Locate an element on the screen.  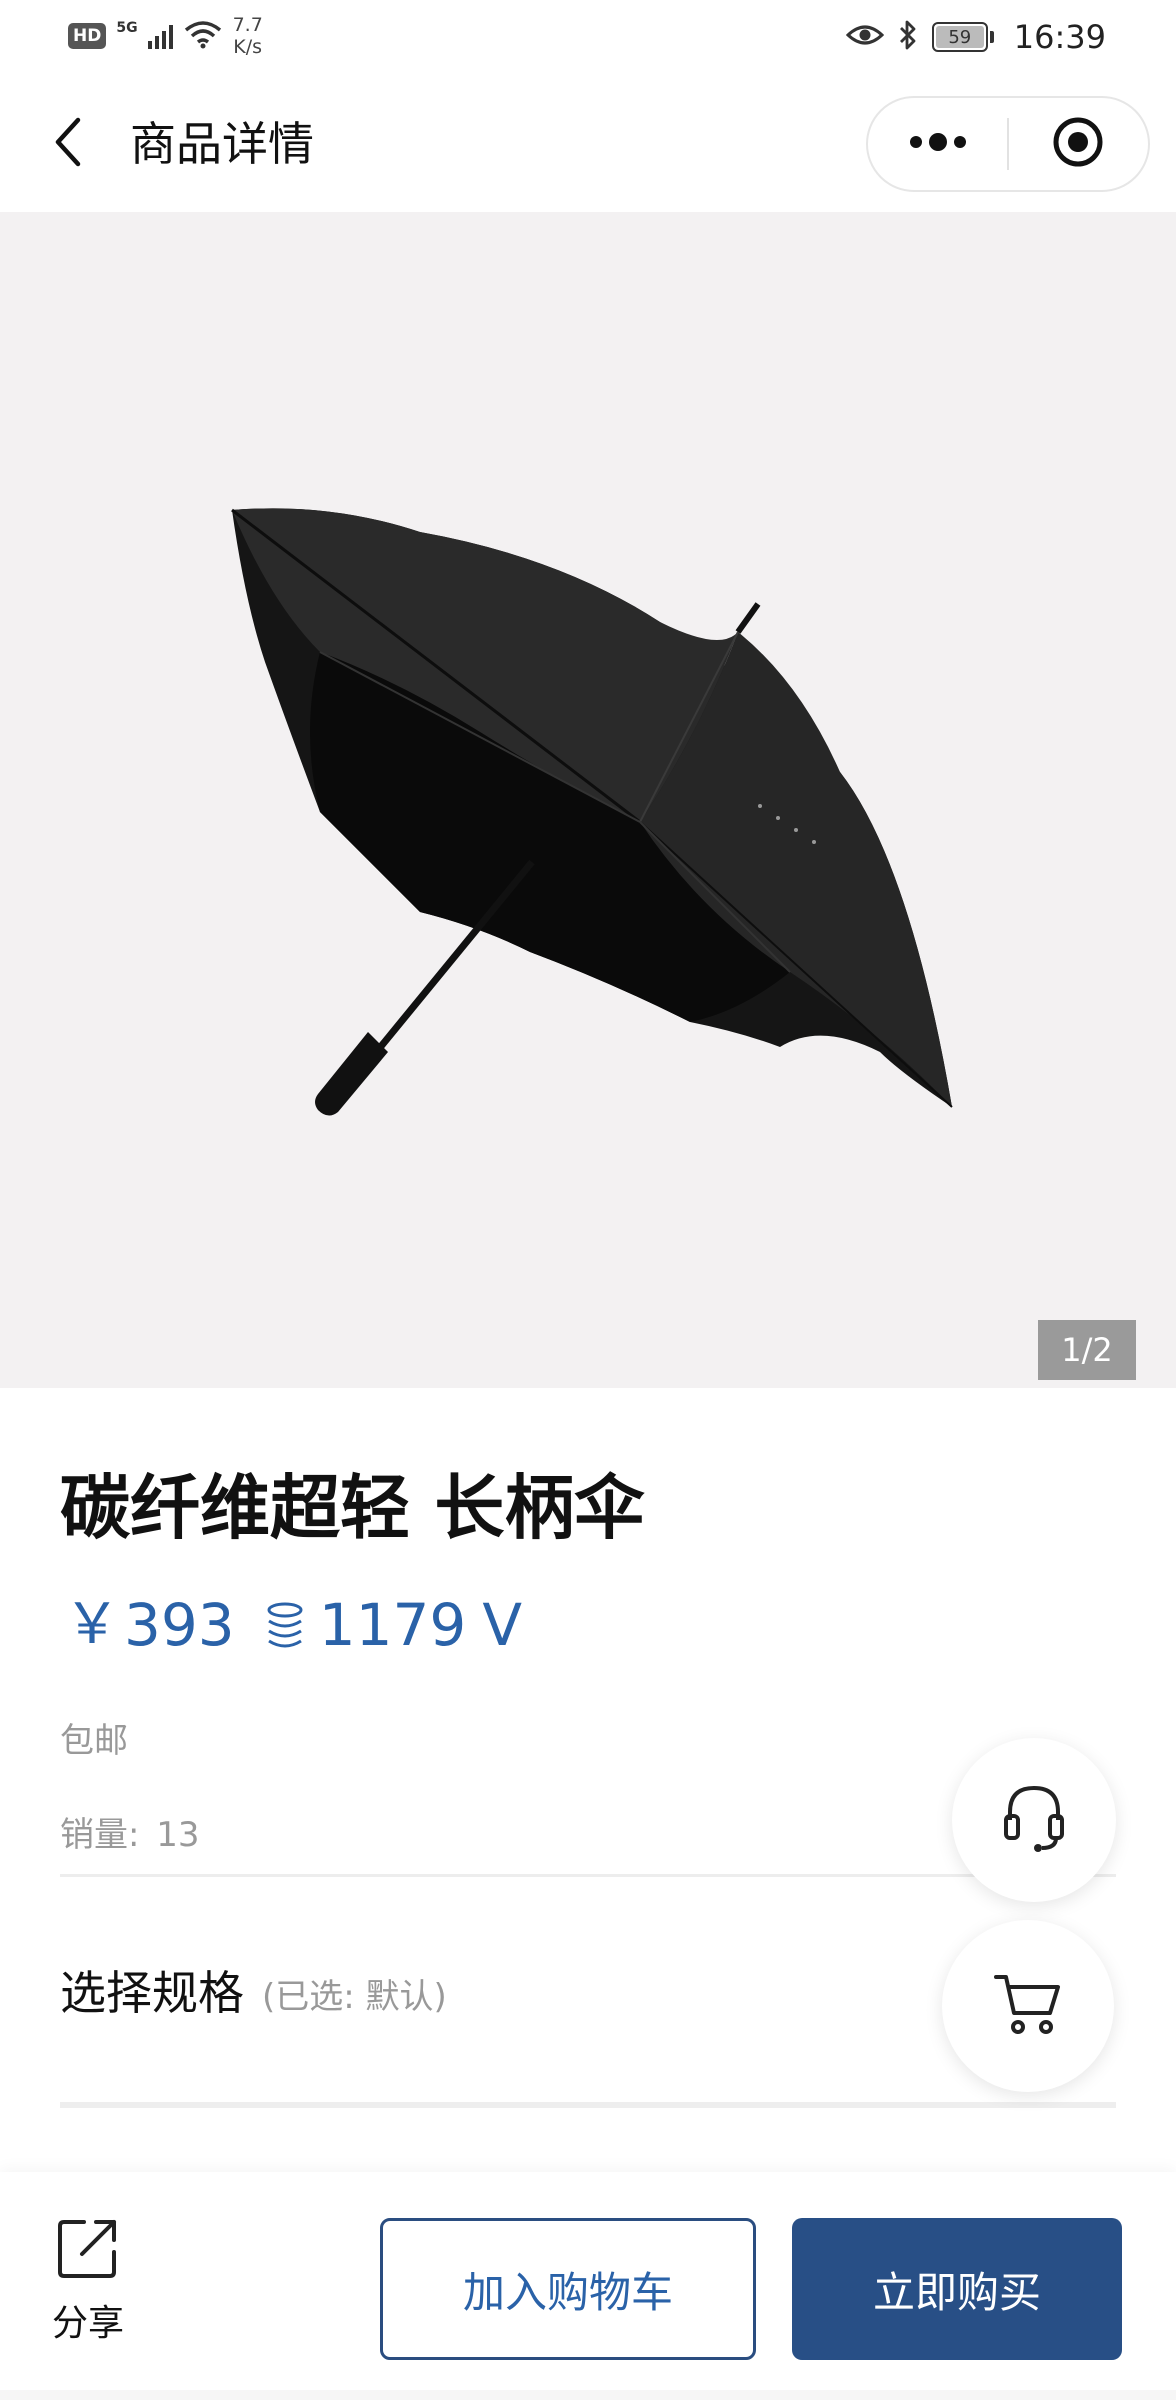
miniprogram-capsule is located at coordinates (1008, 144).